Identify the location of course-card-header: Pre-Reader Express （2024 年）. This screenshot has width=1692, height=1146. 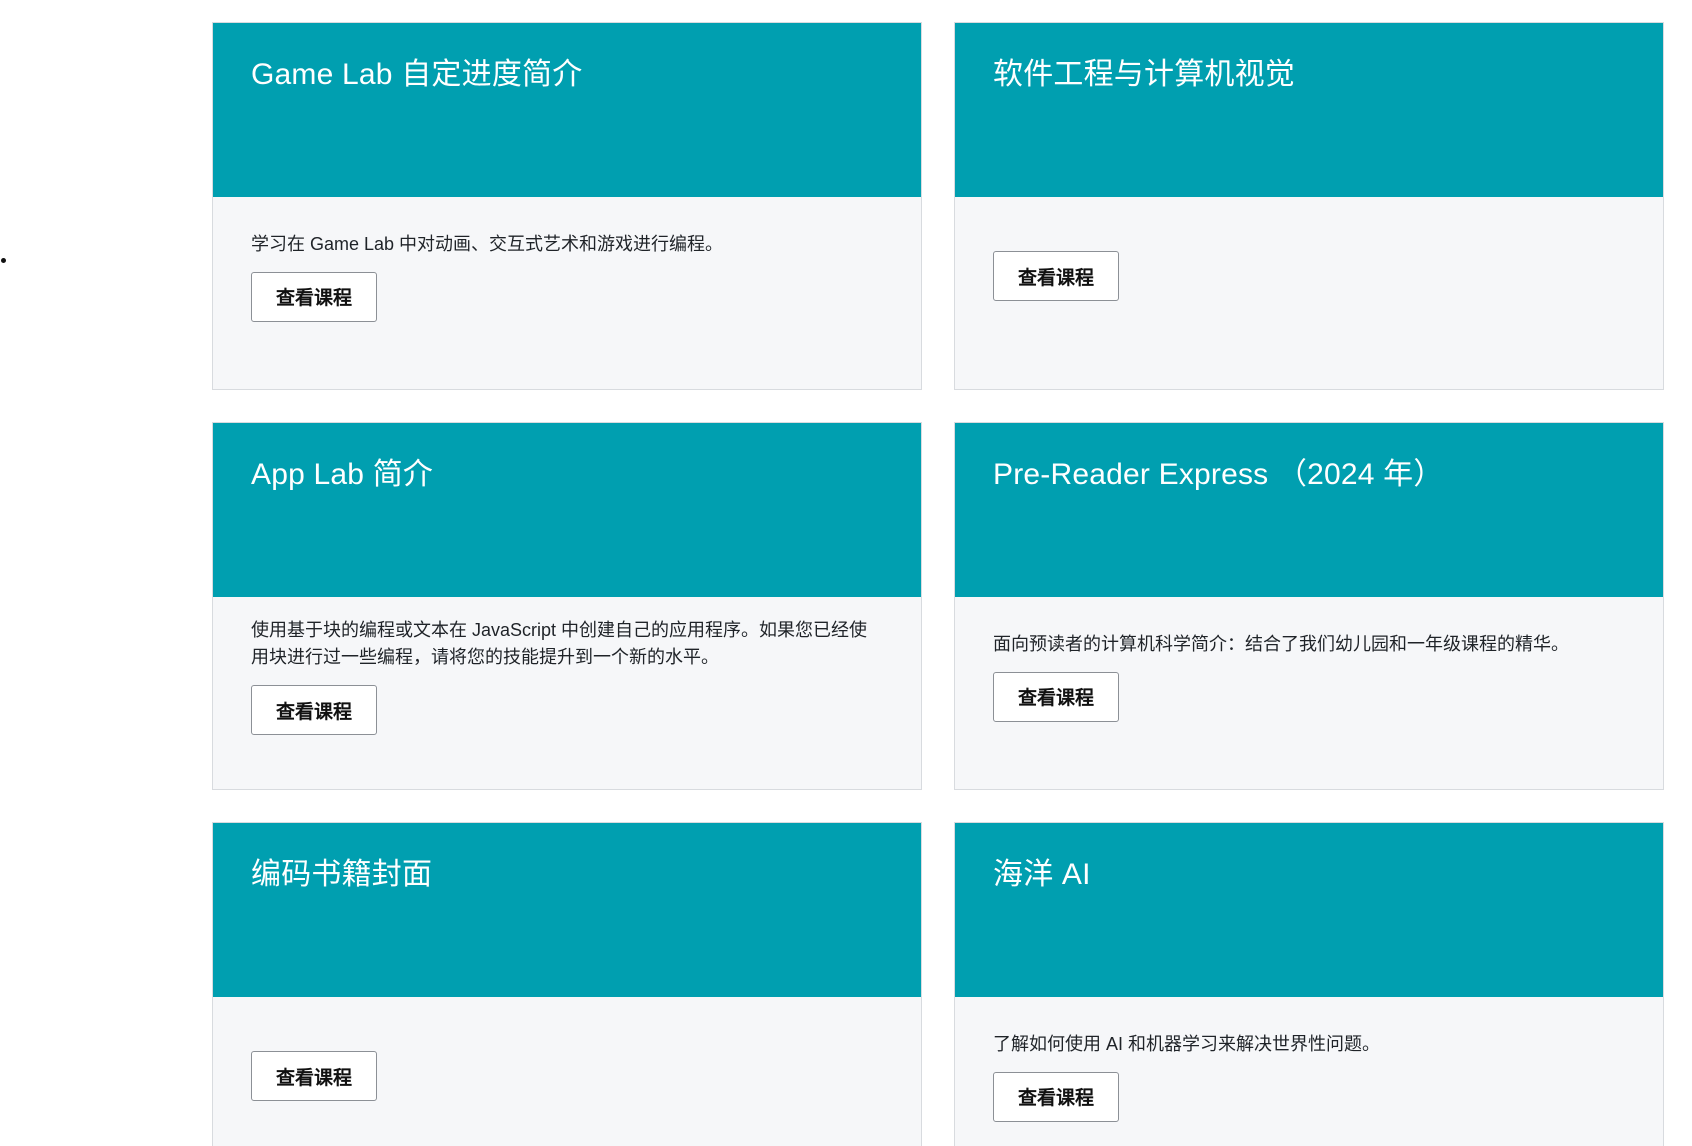
(1309, 510).